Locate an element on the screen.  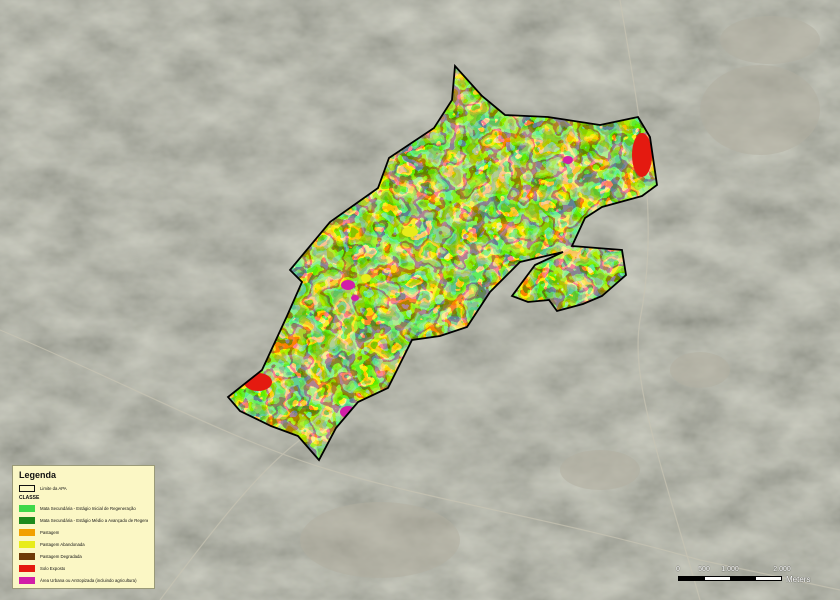
scale-tick-label: 0 is located at coordinates (678, 569).